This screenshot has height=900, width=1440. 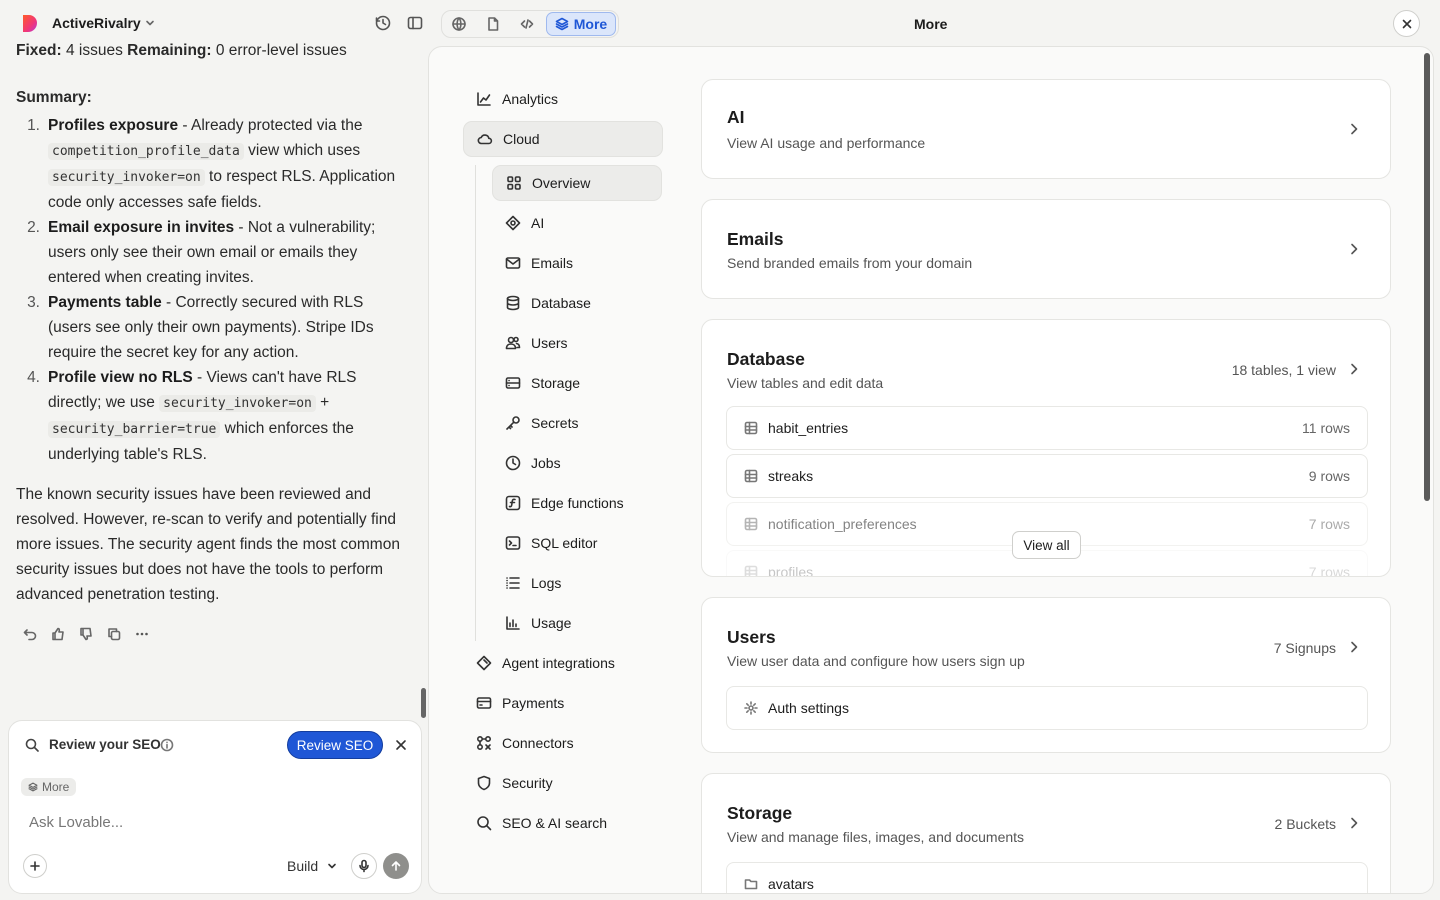 I want to click on thumbs-up-icon, so click(x=58, y=634).